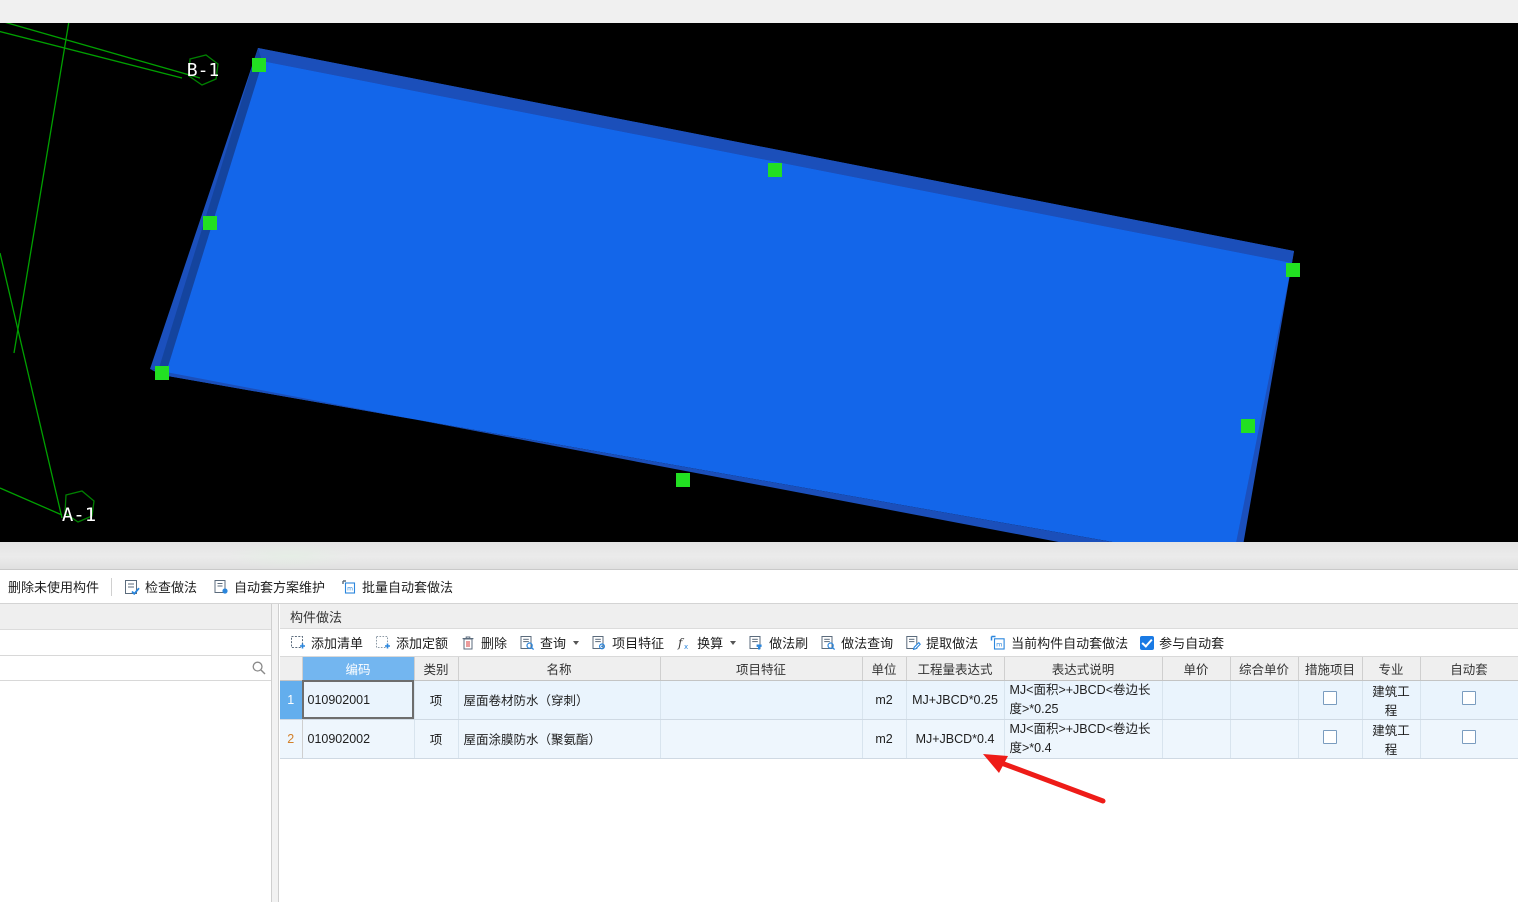 The width and height of the screenshot is (1518, 902). I want to click on handle-corner-top-right, so click(1293, 270).